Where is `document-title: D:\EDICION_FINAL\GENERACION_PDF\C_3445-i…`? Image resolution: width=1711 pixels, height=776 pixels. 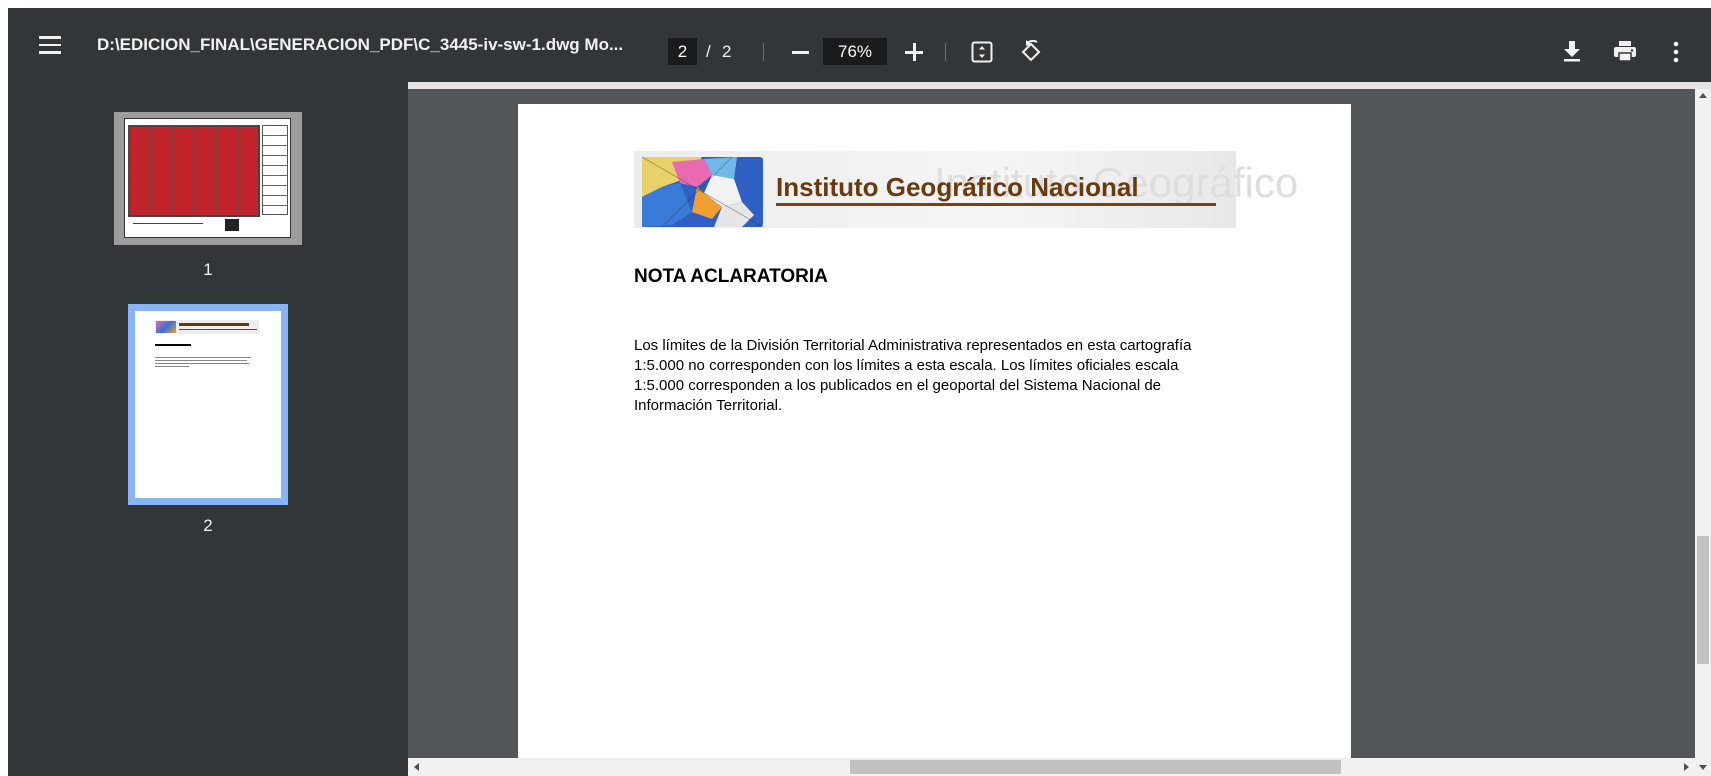
document-title: D:\EDICION_FINAL\GENERACION_PDF\C_3445-i… is located at coordinates (360, 44).